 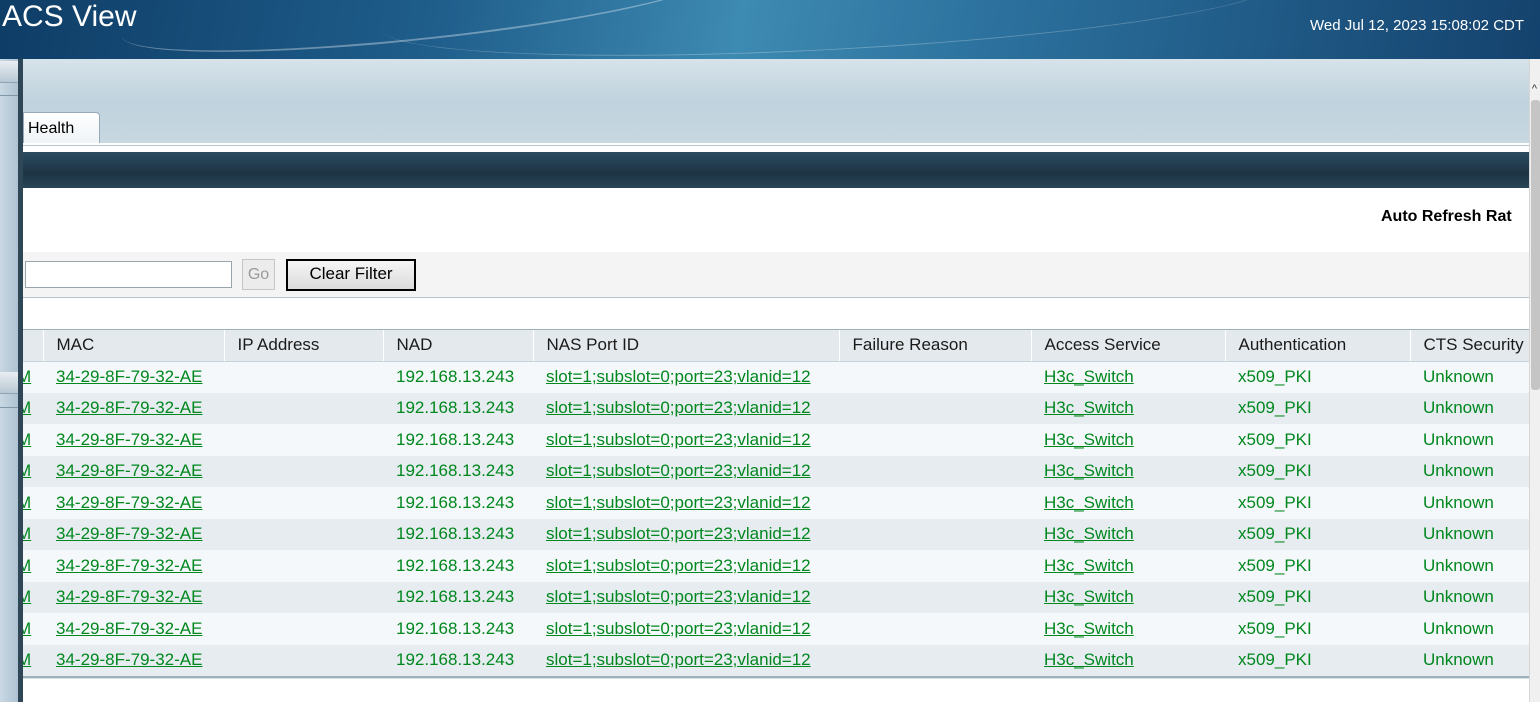 I want to click on column-header-nas-port-id: NAS Port ID, so click(x=686, y=346).